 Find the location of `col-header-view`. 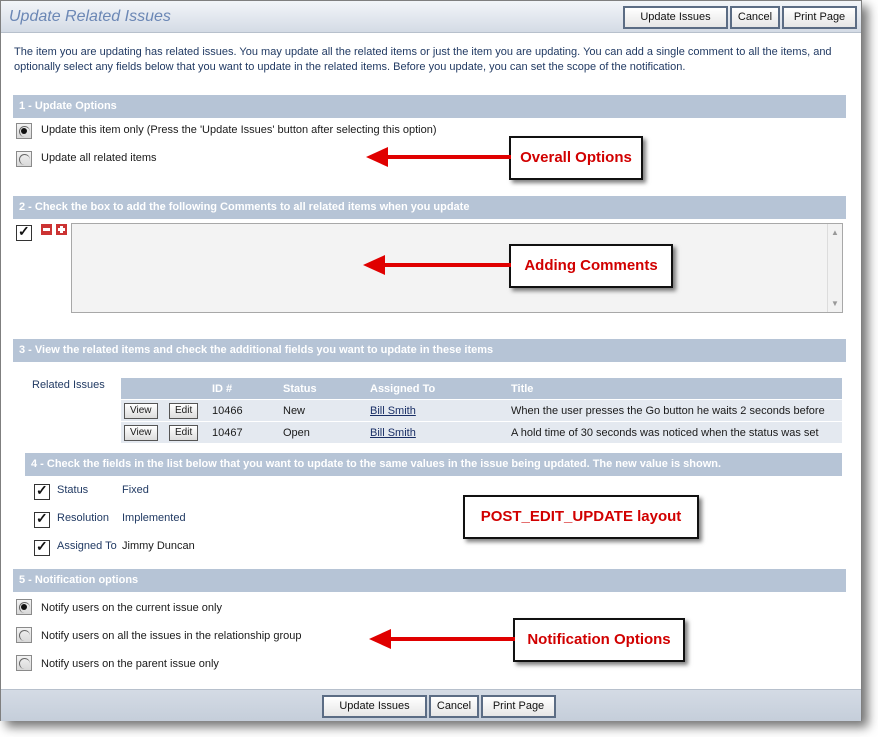

col-header-view is located at coordinates (143, 389).